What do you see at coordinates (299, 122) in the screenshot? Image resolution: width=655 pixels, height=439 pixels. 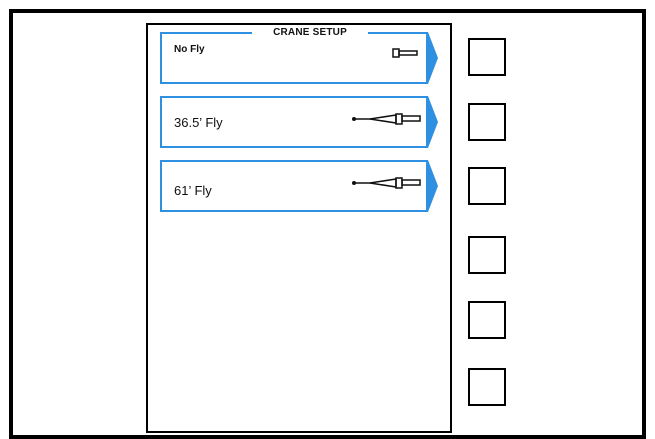 I see `menu-item-36-5-fly: 36.5’ Fly` at bounding box center [299, 122].